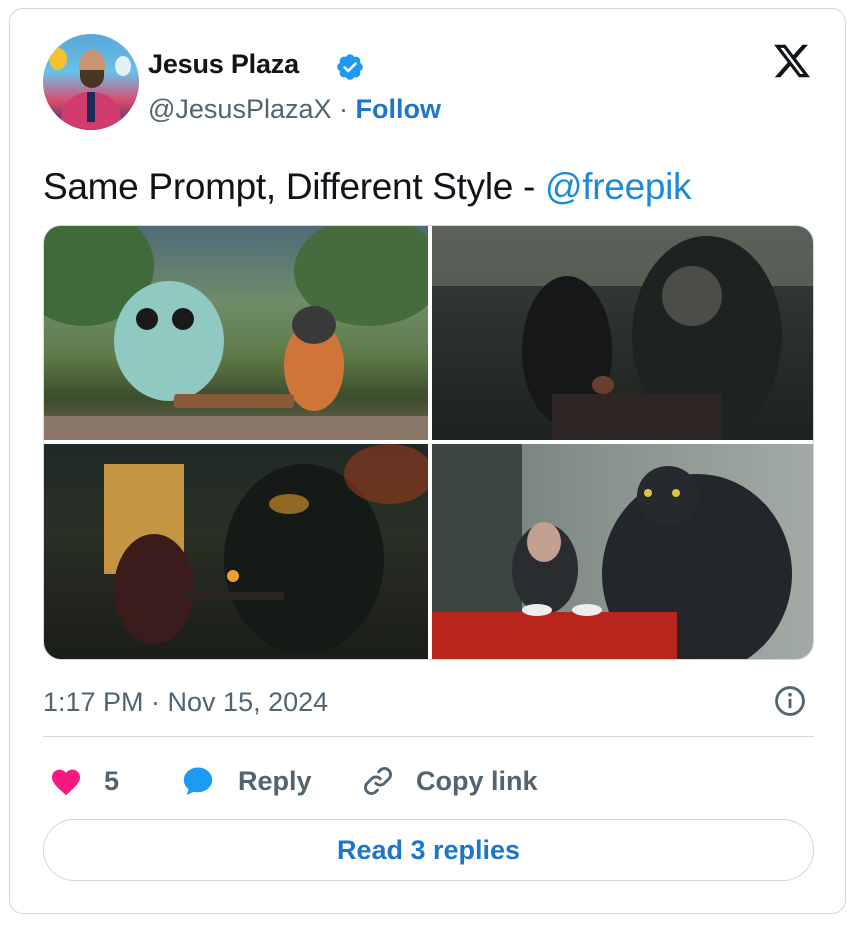 Image resolution: width=856 pixels, height=926 pixels. I want to click on reply-label: Reply, so click(275, 780).